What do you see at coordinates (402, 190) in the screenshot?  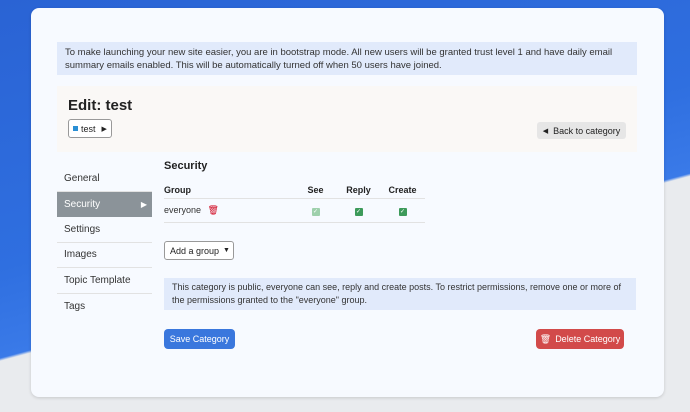 I see `column-header-create: Create` at bounding box center [402, 190].